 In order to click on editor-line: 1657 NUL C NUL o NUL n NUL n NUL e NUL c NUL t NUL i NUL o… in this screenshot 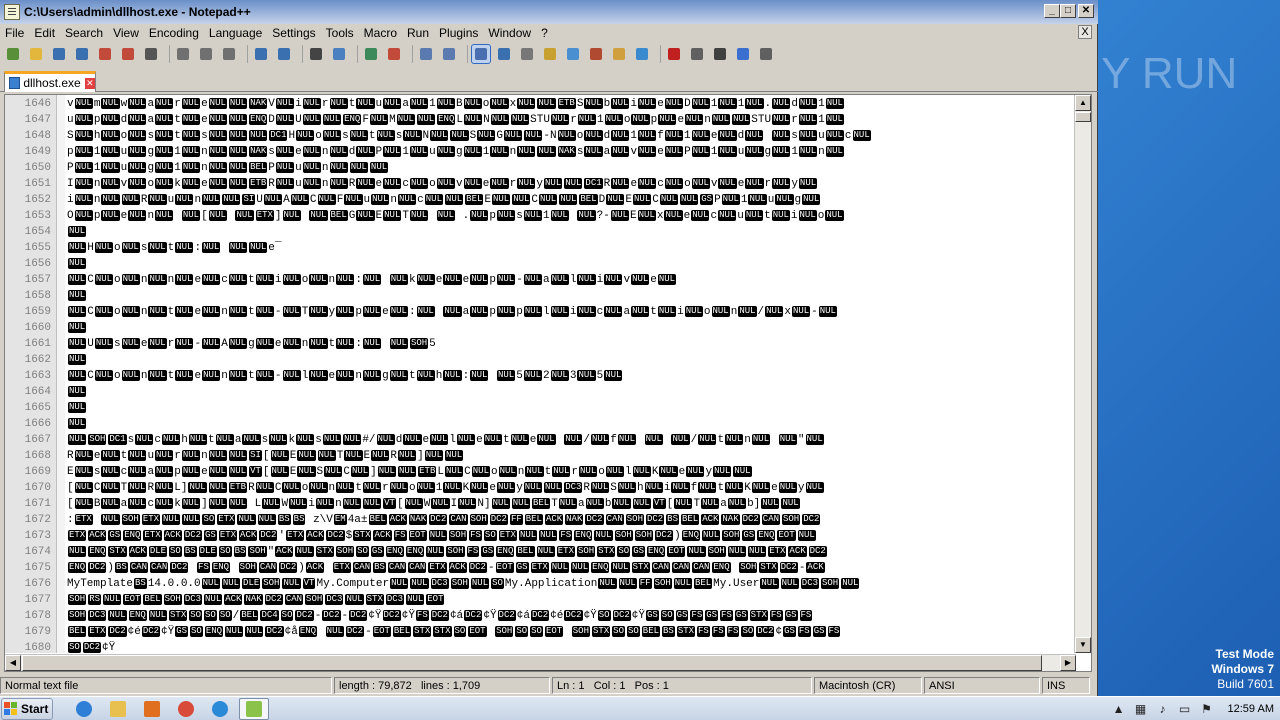, I will do `click(540, 280)`.